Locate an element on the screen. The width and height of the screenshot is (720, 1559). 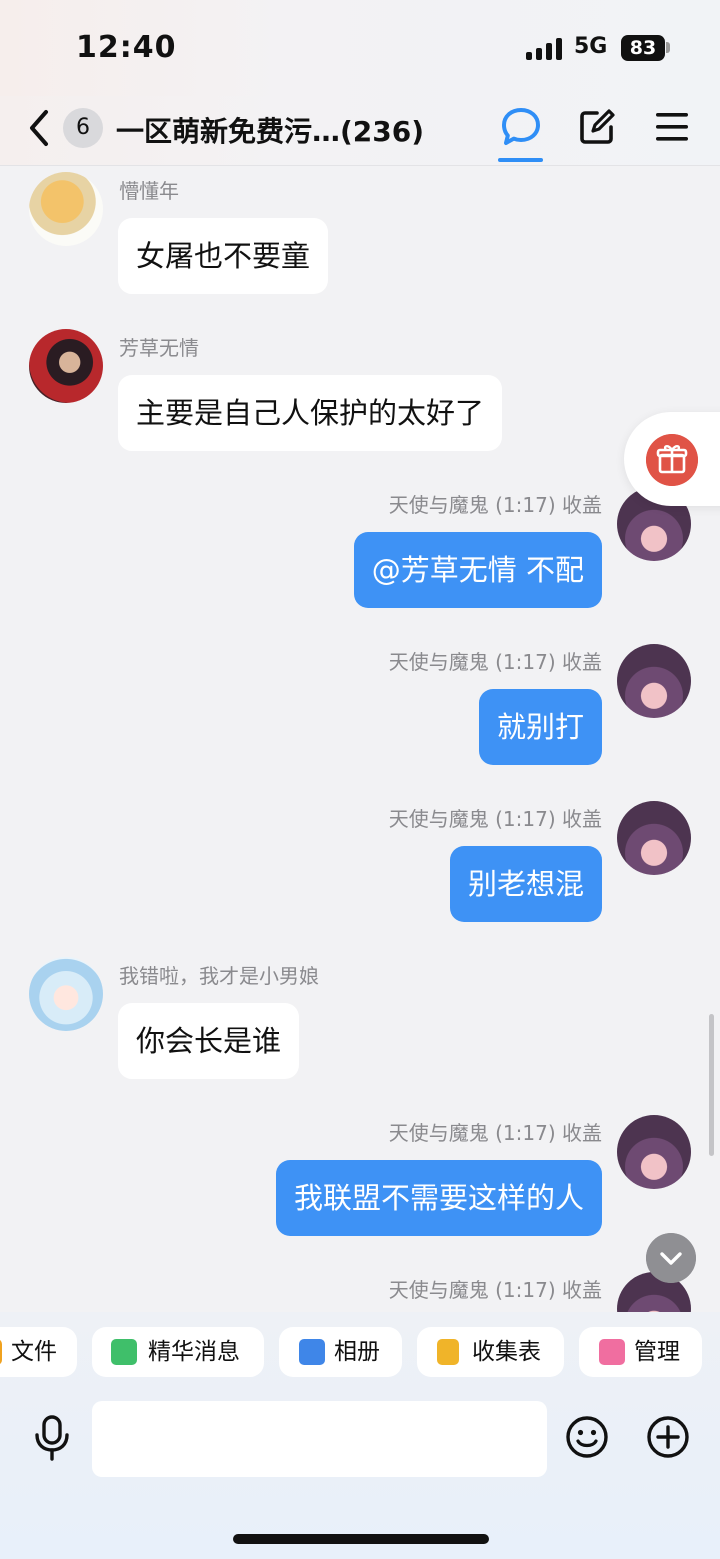
quick-action-file: 文件 is located at coordinates (38, 1352).